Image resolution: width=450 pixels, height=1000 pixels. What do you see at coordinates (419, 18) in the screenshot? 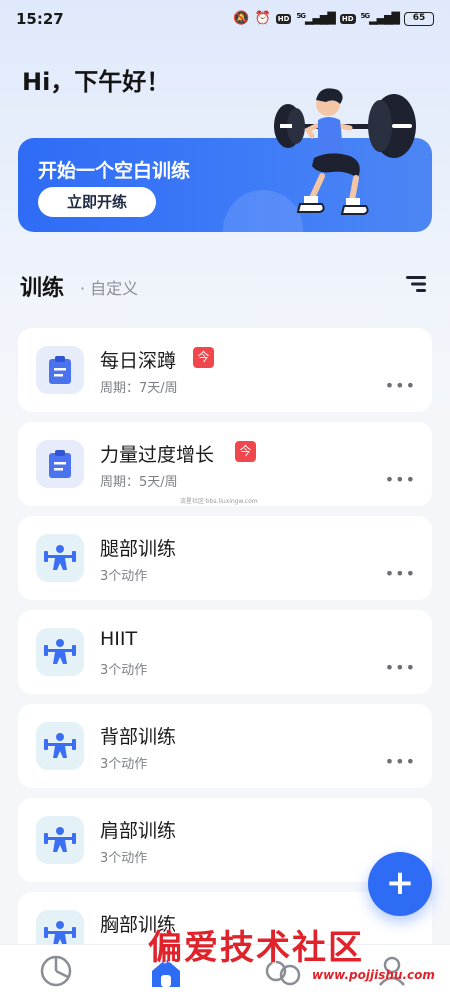
I see `battery-icon: 65` at bounding box center [419, 18].